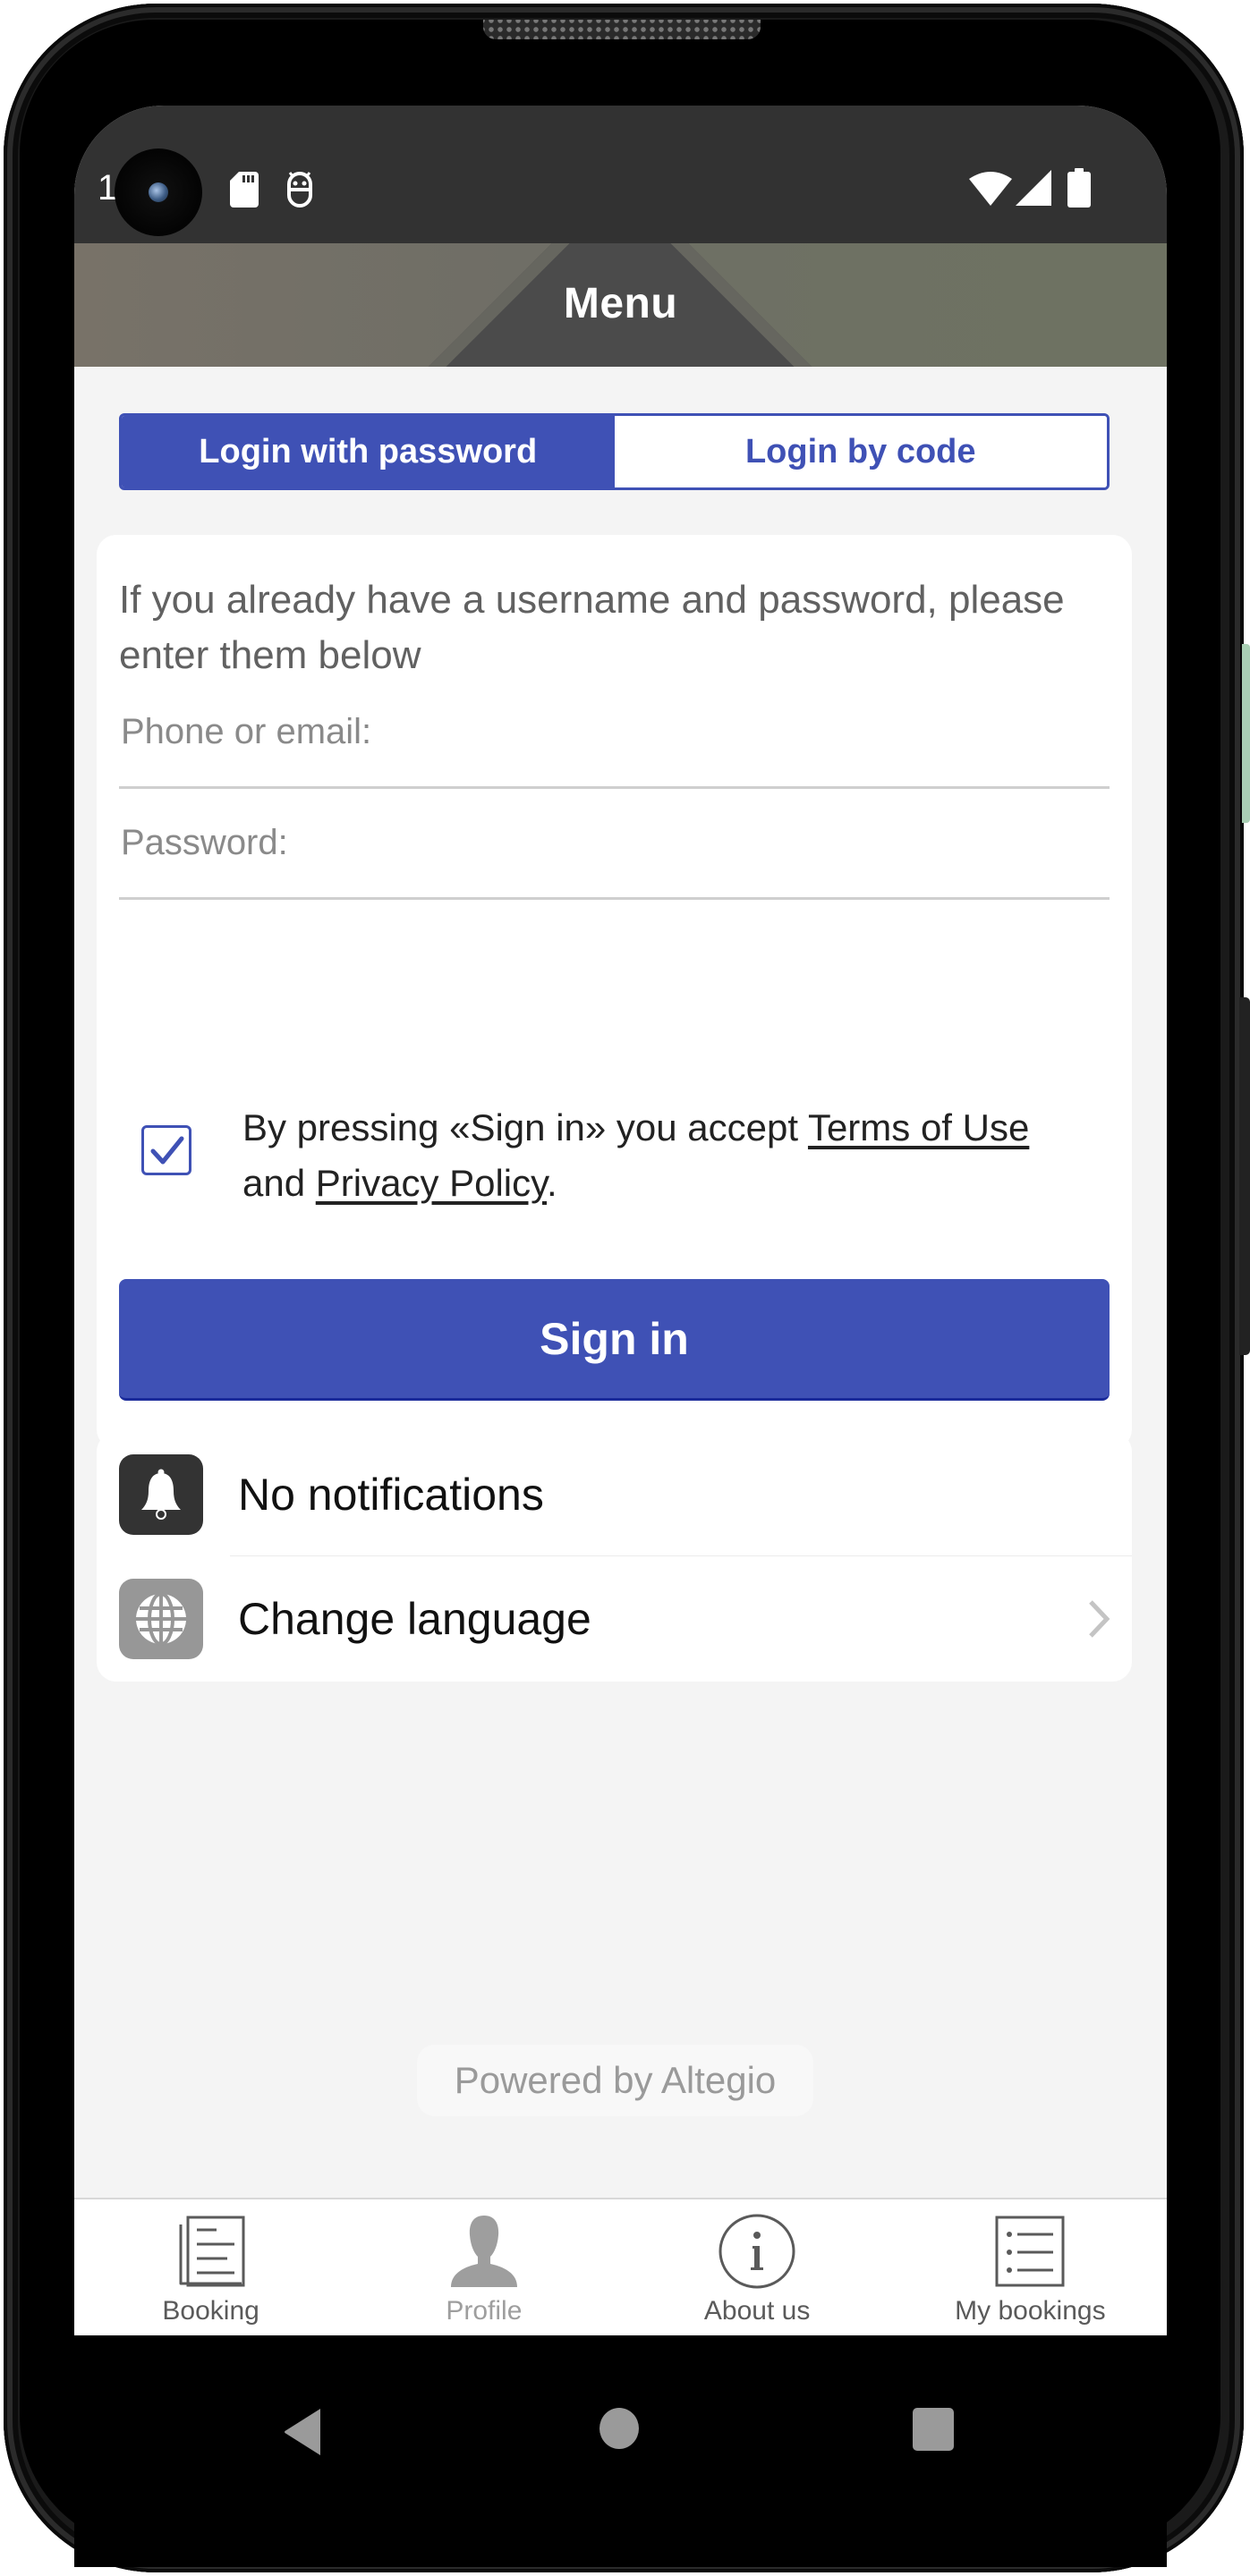 The image size is (1250, 2576). I want to click on tab-my-bookings: My bookings, so click(1030, 2267).